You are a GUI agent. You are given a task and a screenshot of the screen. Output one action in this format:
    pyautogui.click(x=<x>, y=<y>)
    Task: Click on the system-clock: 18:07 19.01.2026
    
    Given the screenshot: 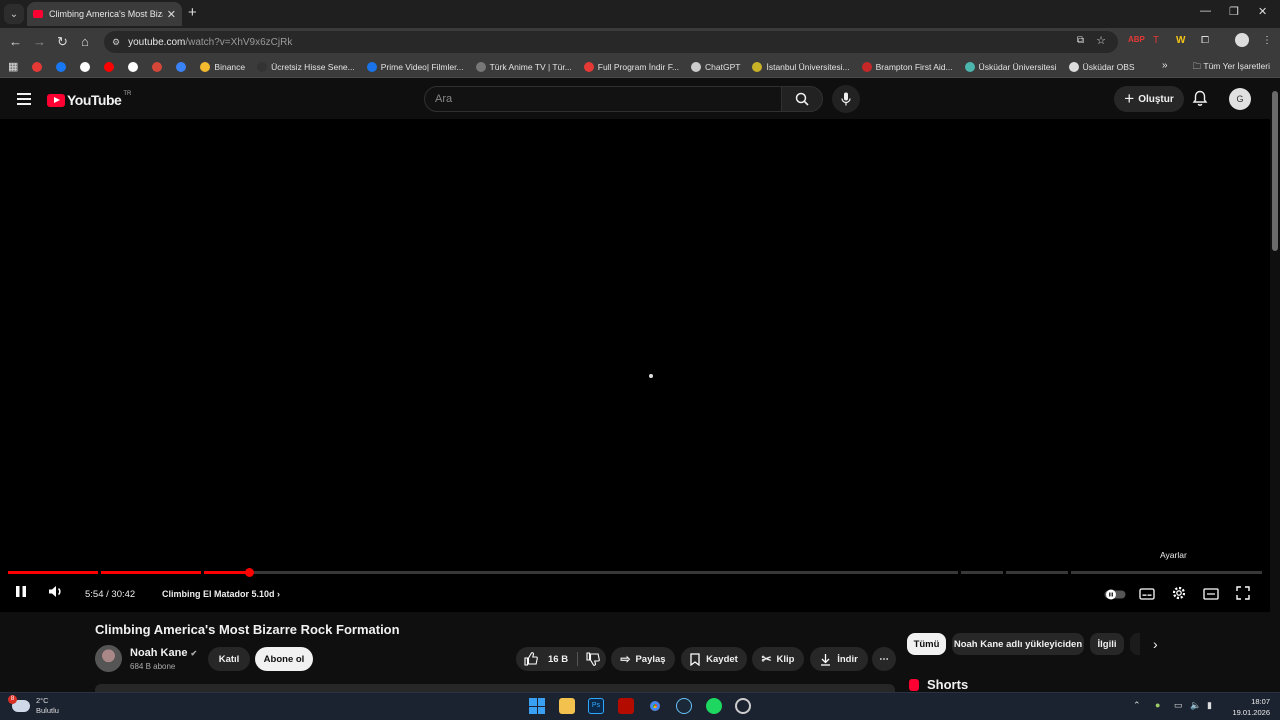 What is the action you would take?
    pyautogui.click(x=1251, y=707)
    